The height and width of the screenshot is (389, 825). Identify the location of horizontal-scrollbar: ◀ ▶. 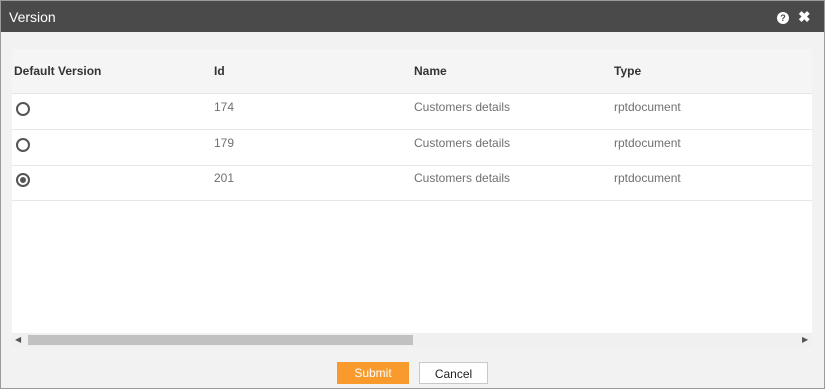
(412, 340).